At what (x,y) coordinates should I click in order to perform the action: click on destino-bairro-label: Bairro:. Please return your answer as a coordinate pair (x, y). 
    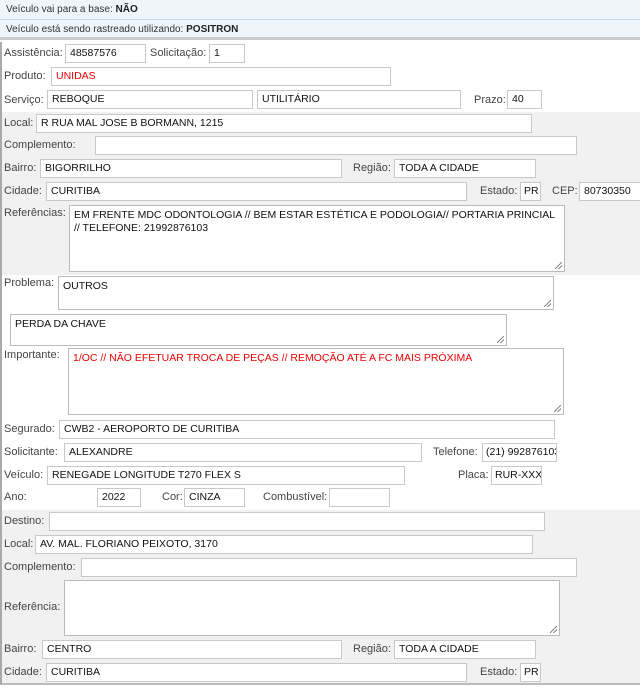
    Looking at the image, I should click on (20, 649).